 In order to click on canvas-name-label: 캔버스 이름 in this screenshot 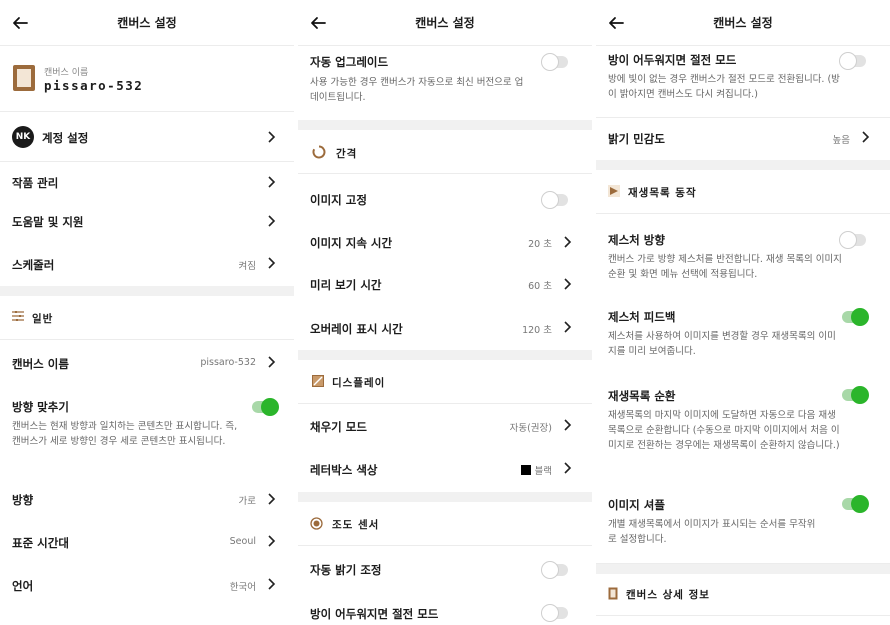, I will do `click(40, 364)`.